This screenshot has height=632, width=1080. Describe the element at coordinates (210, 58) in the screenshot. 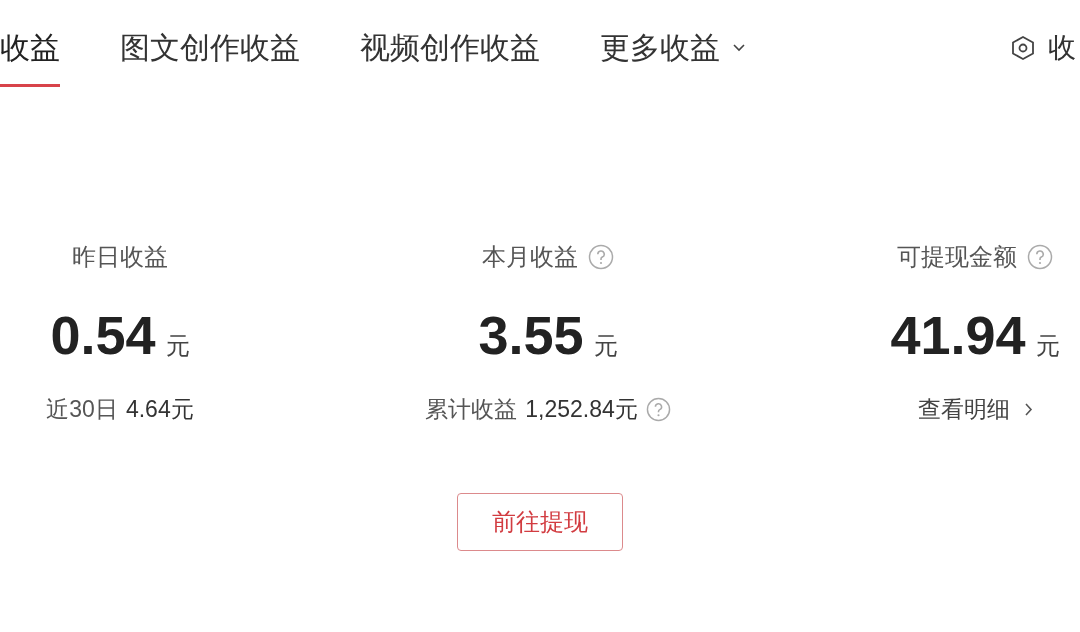

I see `tab: 图文创作收益` at that location.